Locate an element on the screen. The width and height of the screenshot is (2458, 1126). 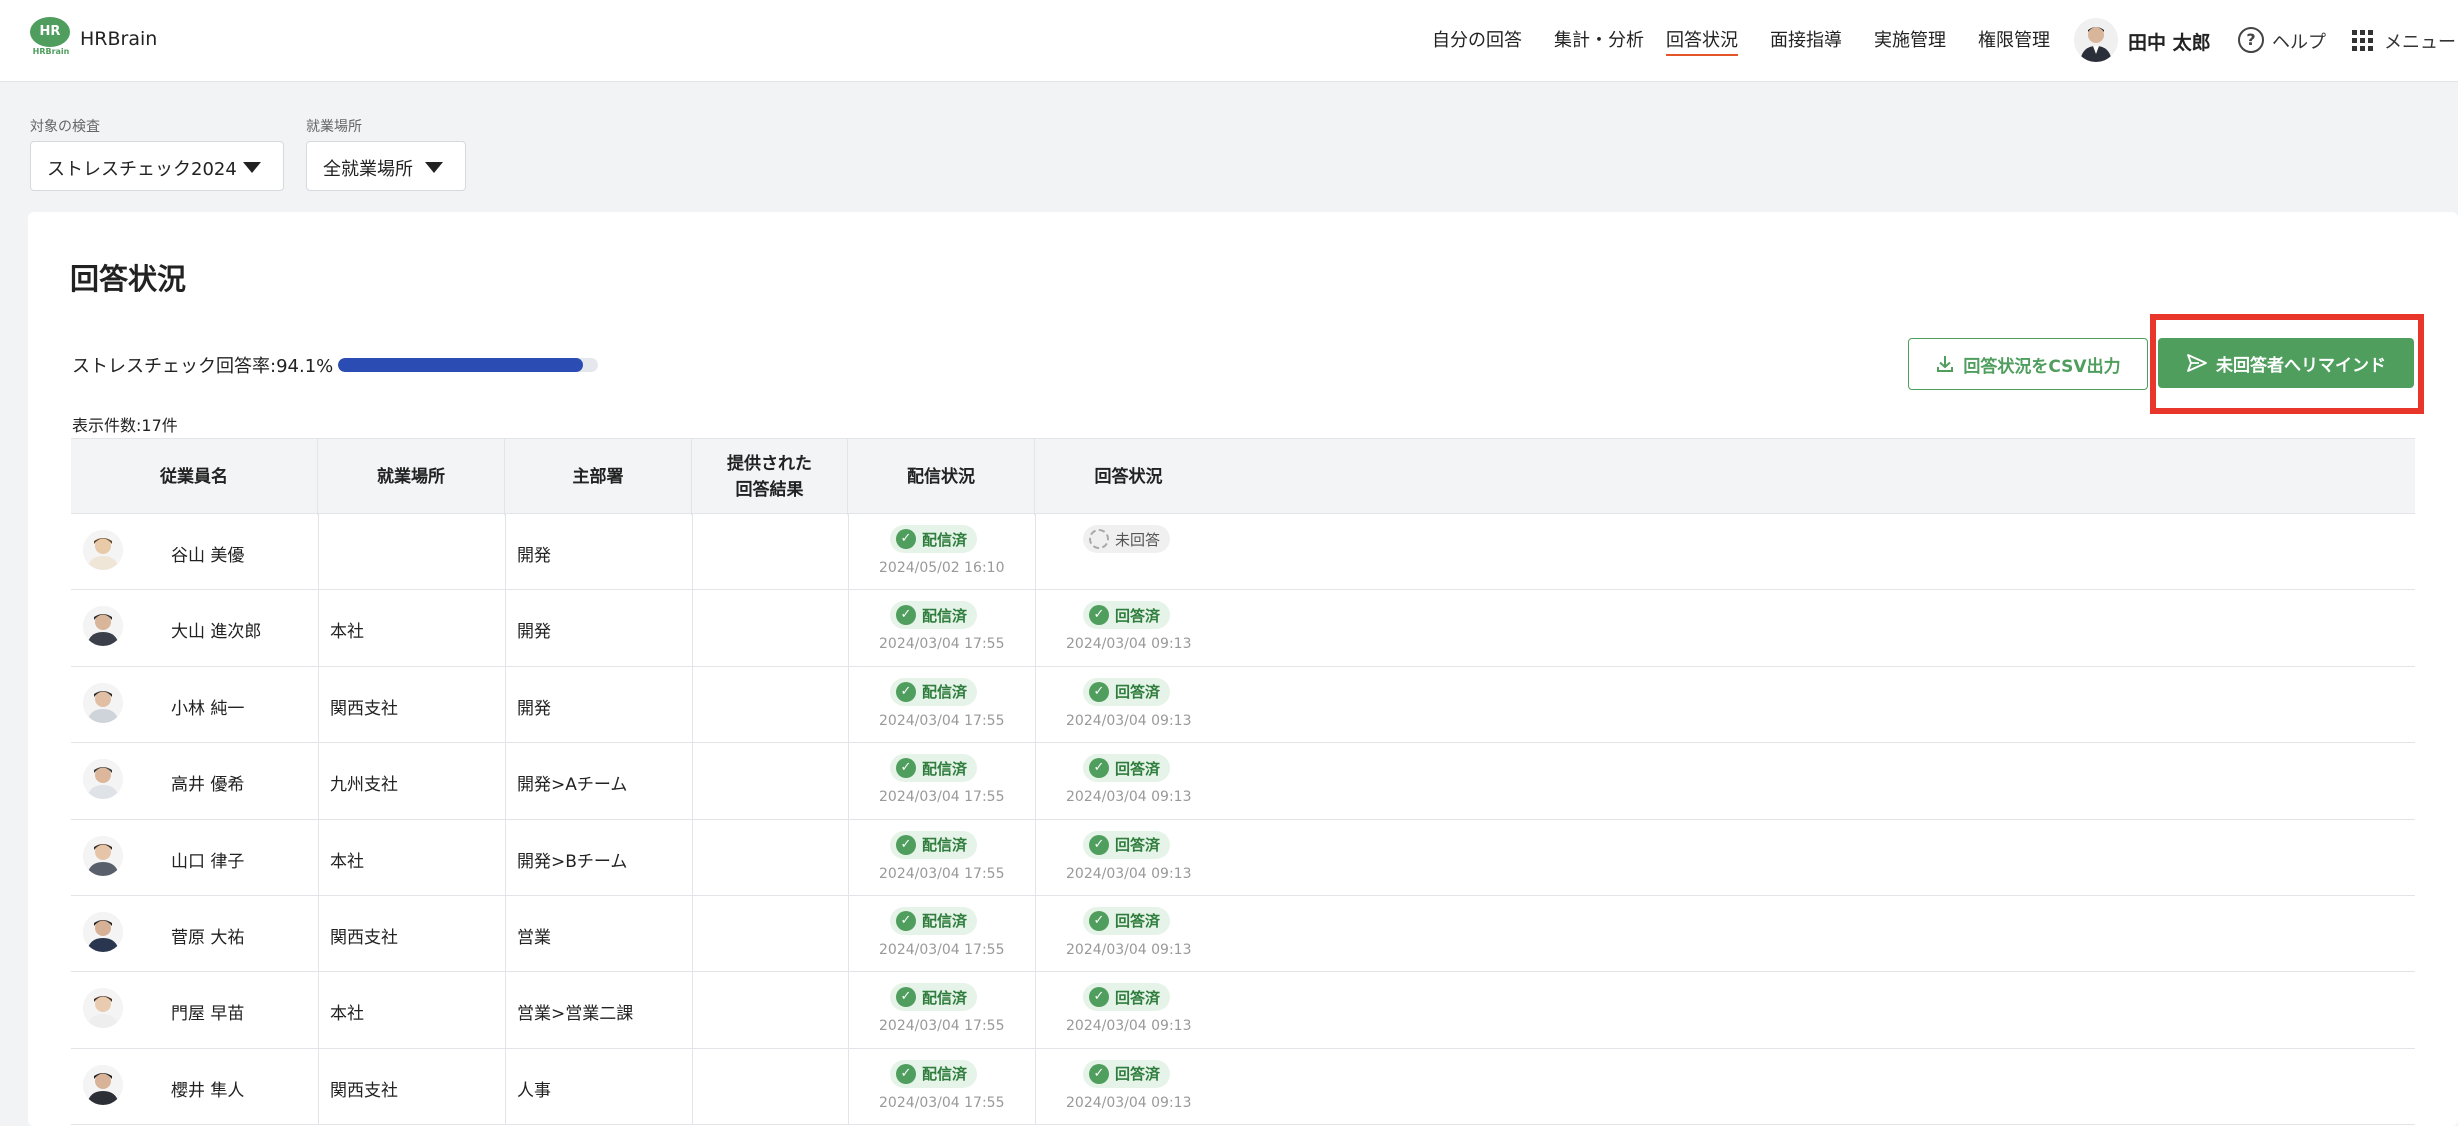
employee-name: 門屋 早苗 is located at coordinates (207, 1011).